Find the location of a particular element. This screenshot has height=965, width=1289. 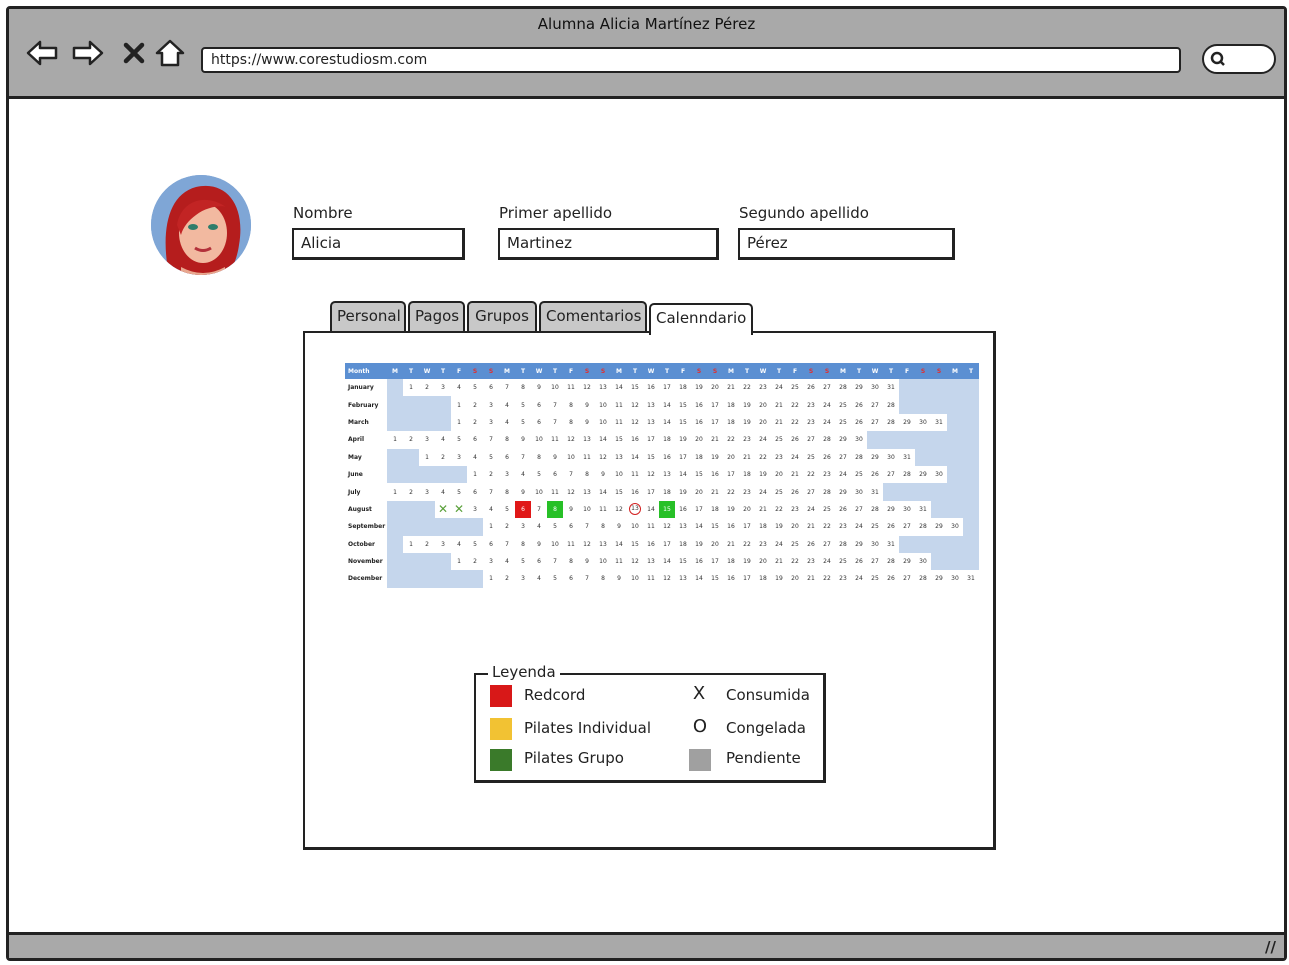

calendar-day: 22 is located at coordinates (779, 509).